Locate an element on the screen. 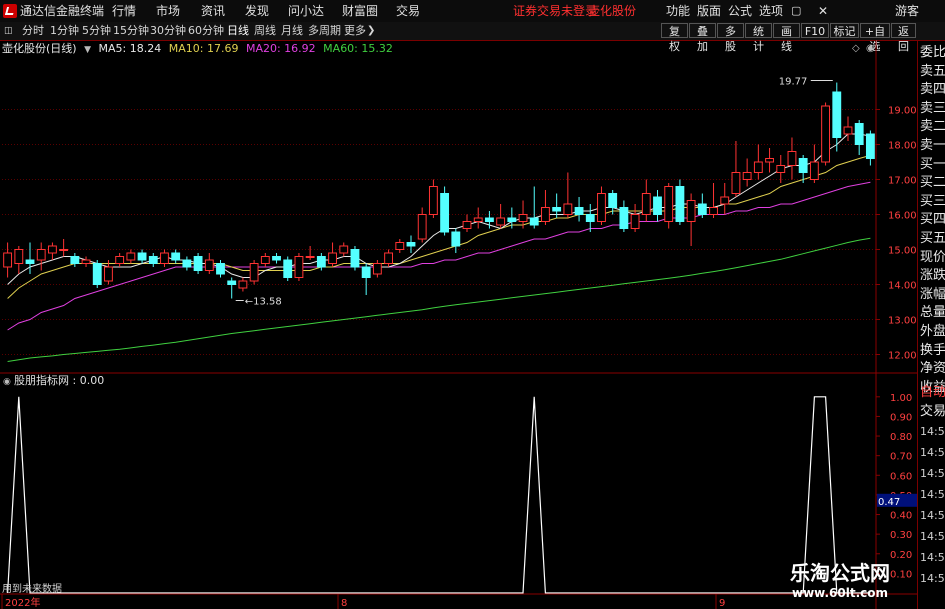 Image resolution: width=945 pixels, height=609 pixels. indicator-tick-label: 0.20 is located at coordinates (901, 555).